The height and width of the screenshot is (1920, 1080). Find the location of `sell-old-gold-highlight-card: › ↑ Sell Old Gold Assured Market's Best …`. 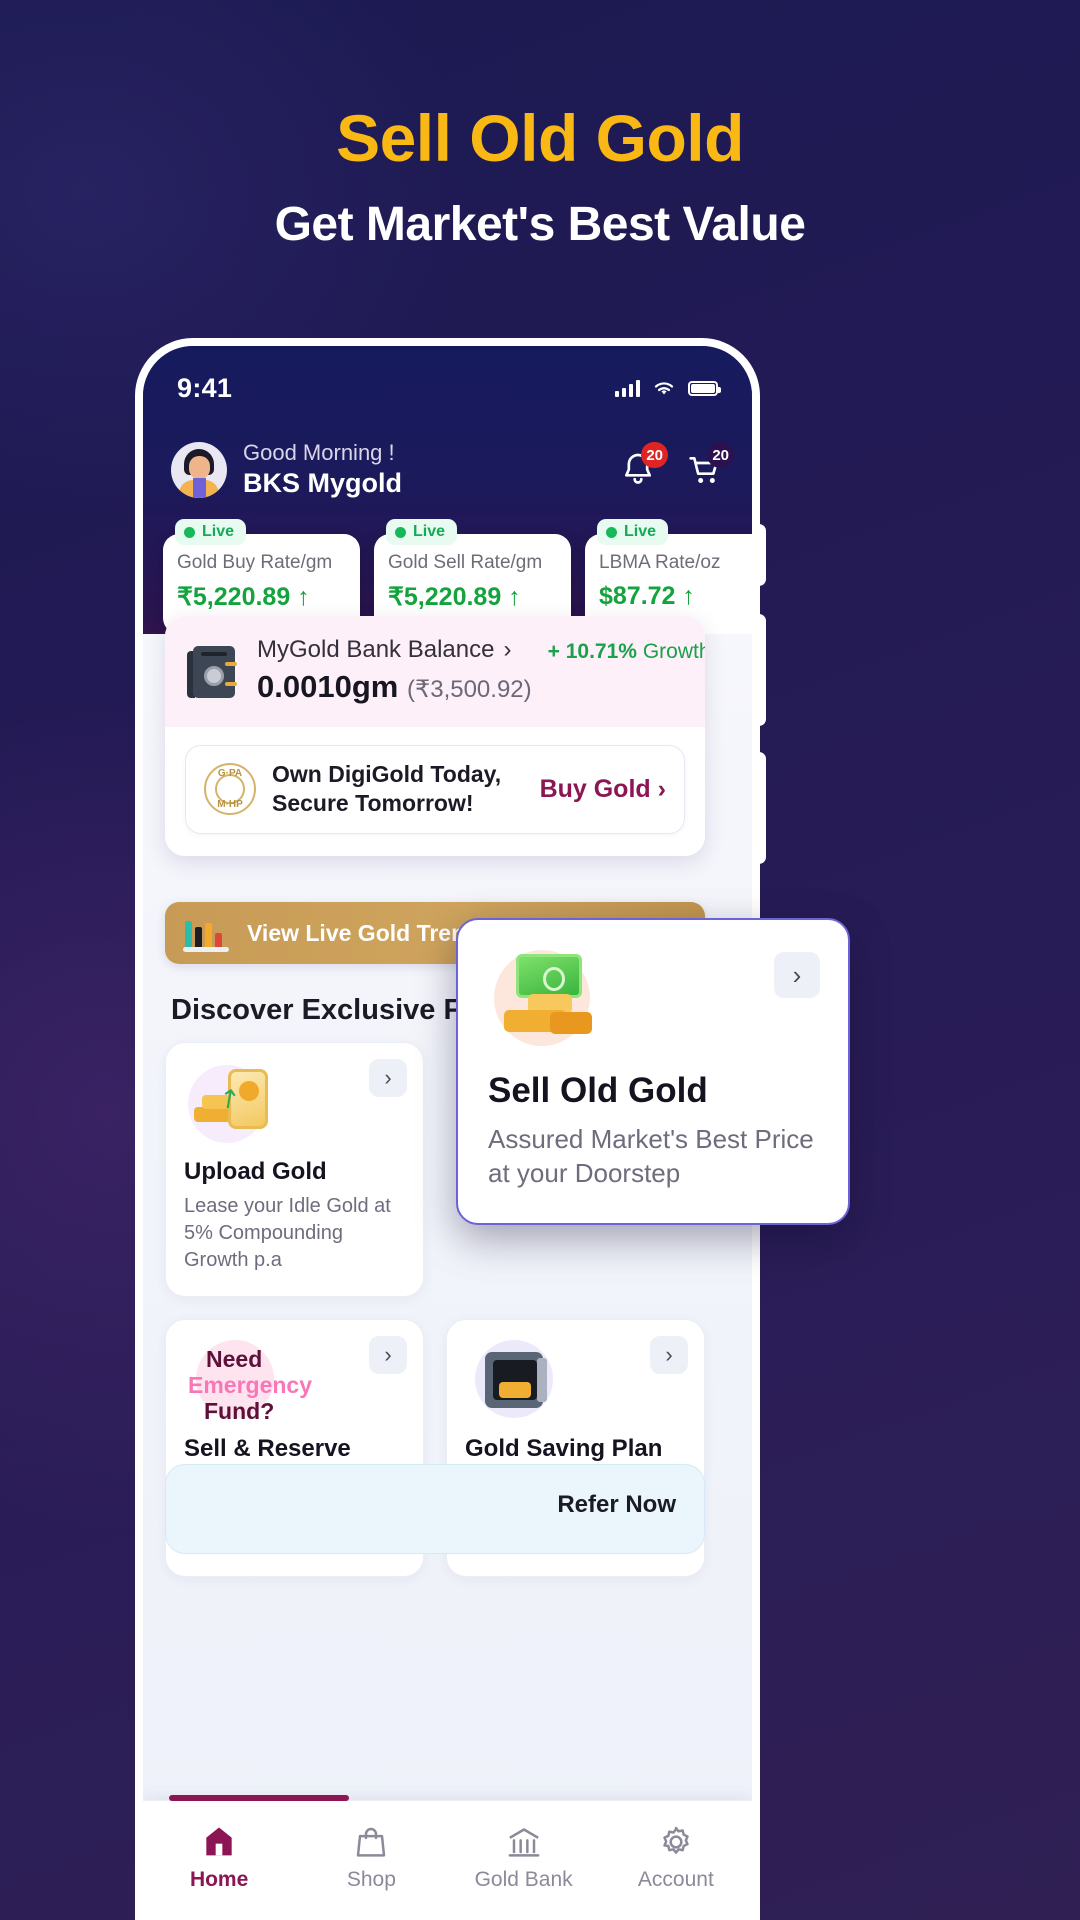

sell-old-gold-highlight-card: › ↑ Sell Old Gold Assured Market's Best … is located at coordinates (653, 1071).